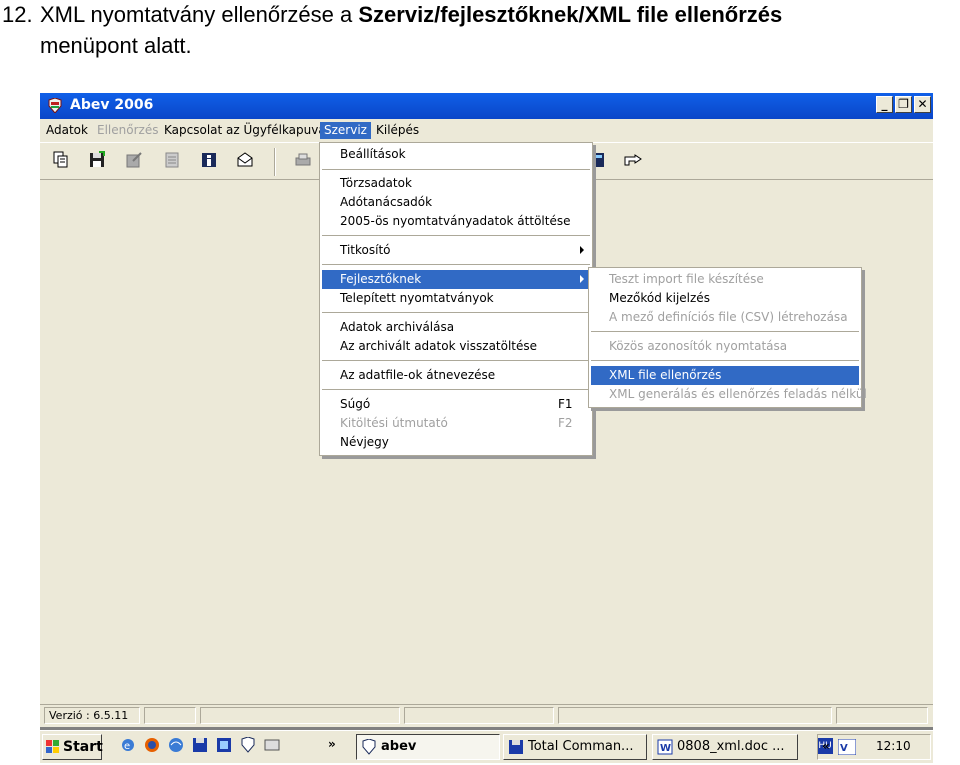  What do you see at coordinates (61, 160) in the screenshot?
I see `copy-icon` at bounding box center [61, 160].